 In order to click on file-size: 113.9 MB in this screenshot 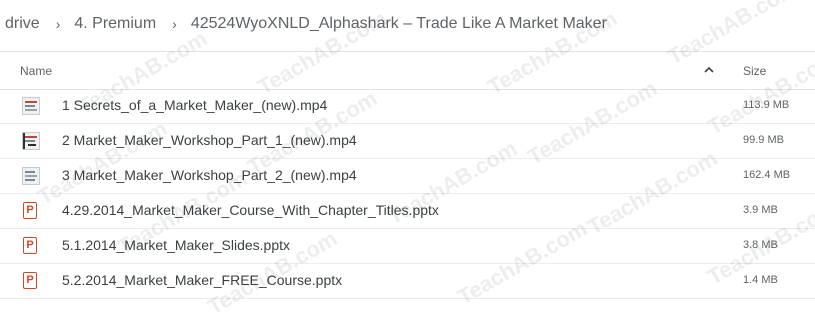, I will do `click(766, 105)`.